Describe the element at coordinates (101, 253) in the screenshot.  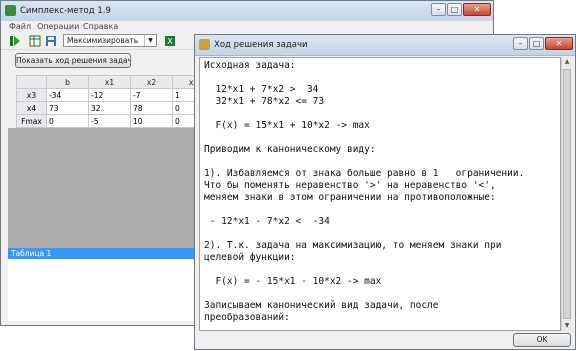
I see `selected-table-item: Таблица 1` at that location.